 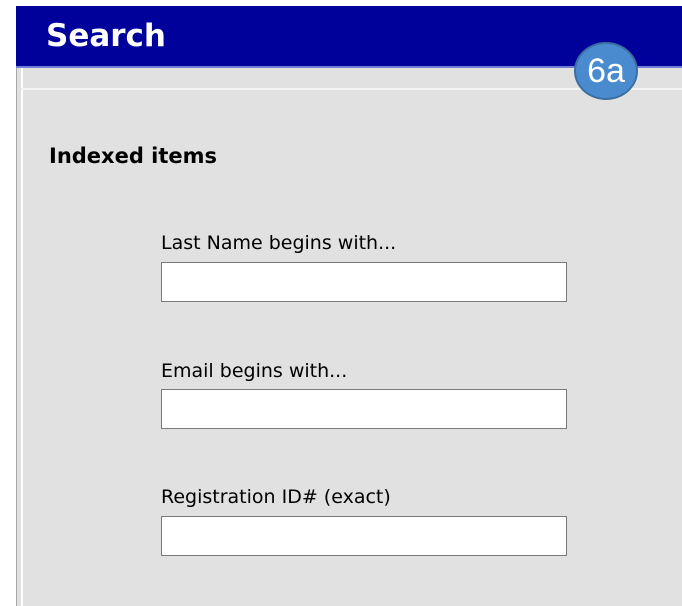 I want to click on last-name-input, so click(x=364, y=282).